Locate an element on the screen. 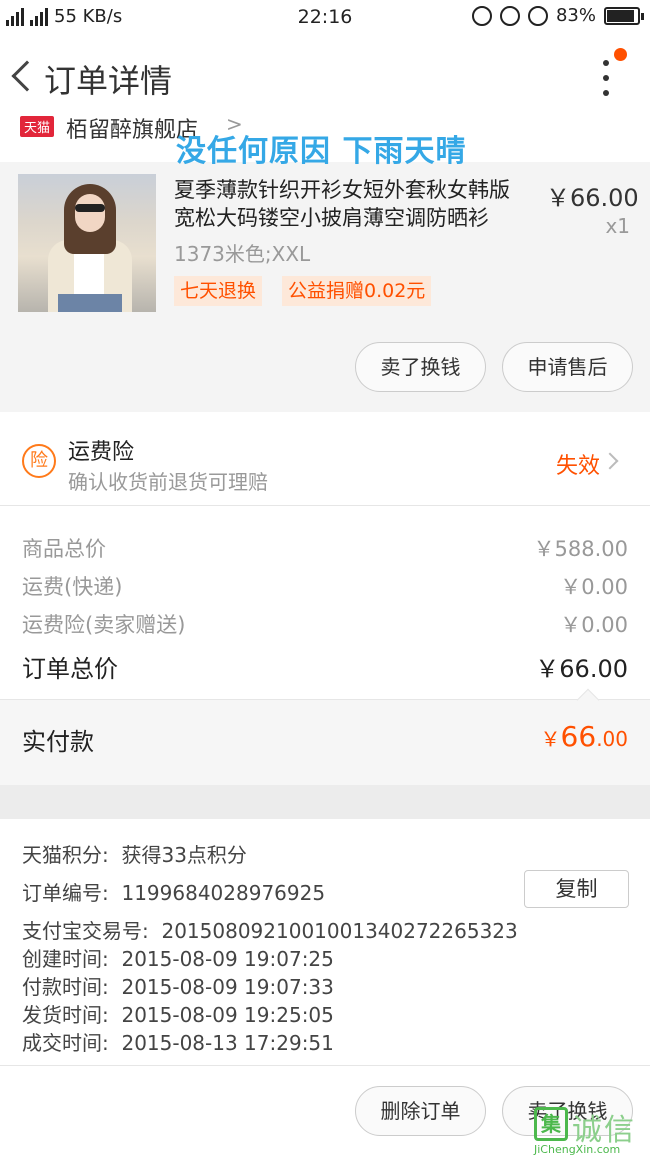 Image resolution: width=650 pixels, height=1155 pixels. alipay-row: 支付宝交易号: 2015080921001001340272265323 is located at coordinates (270, 929).